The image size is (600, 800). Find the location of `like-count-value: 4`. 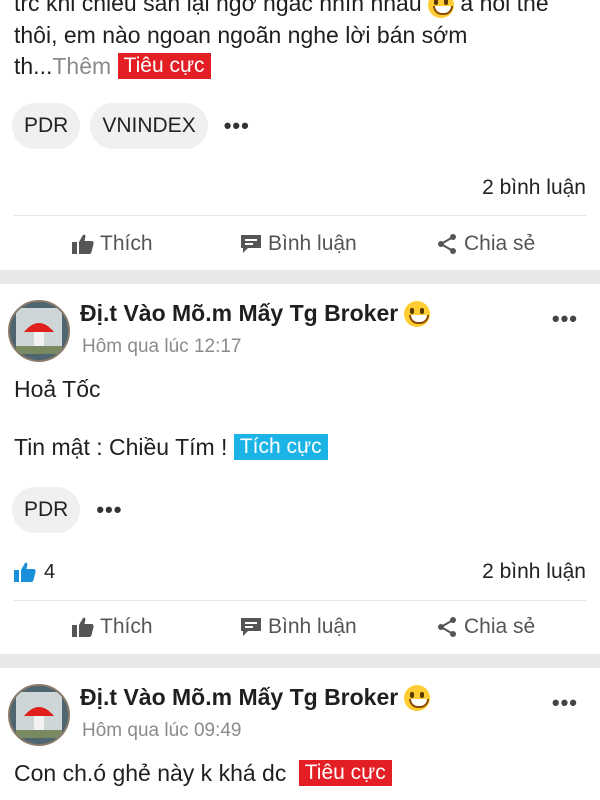

like-count-value: 4 is located at coordinates (50, 571).